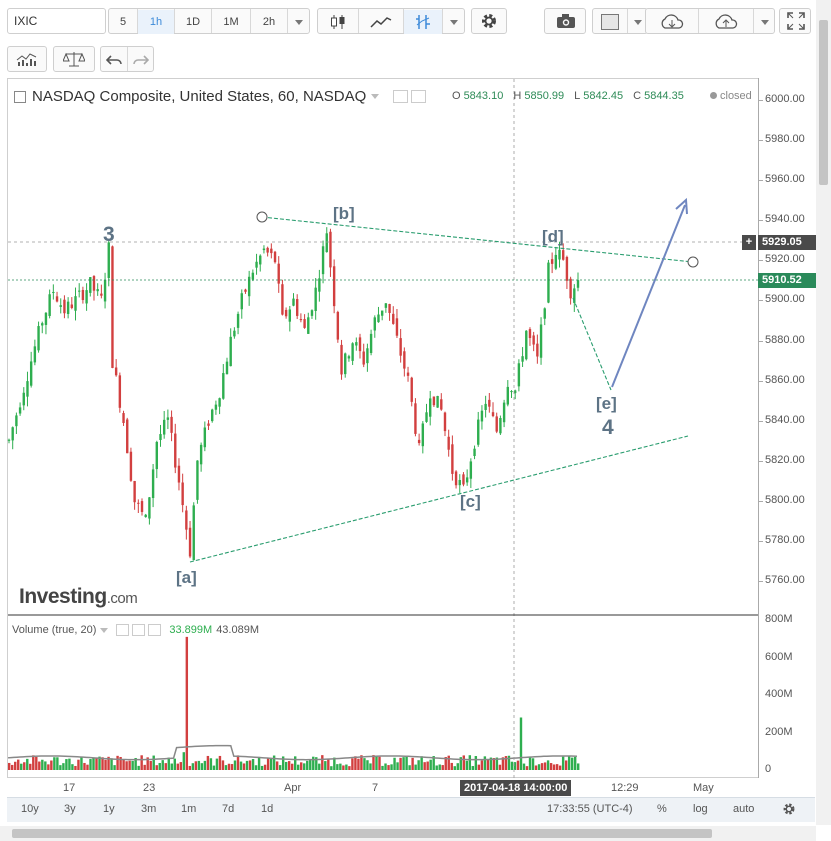  I want to click on interval-5: 5, so click(123, 22).